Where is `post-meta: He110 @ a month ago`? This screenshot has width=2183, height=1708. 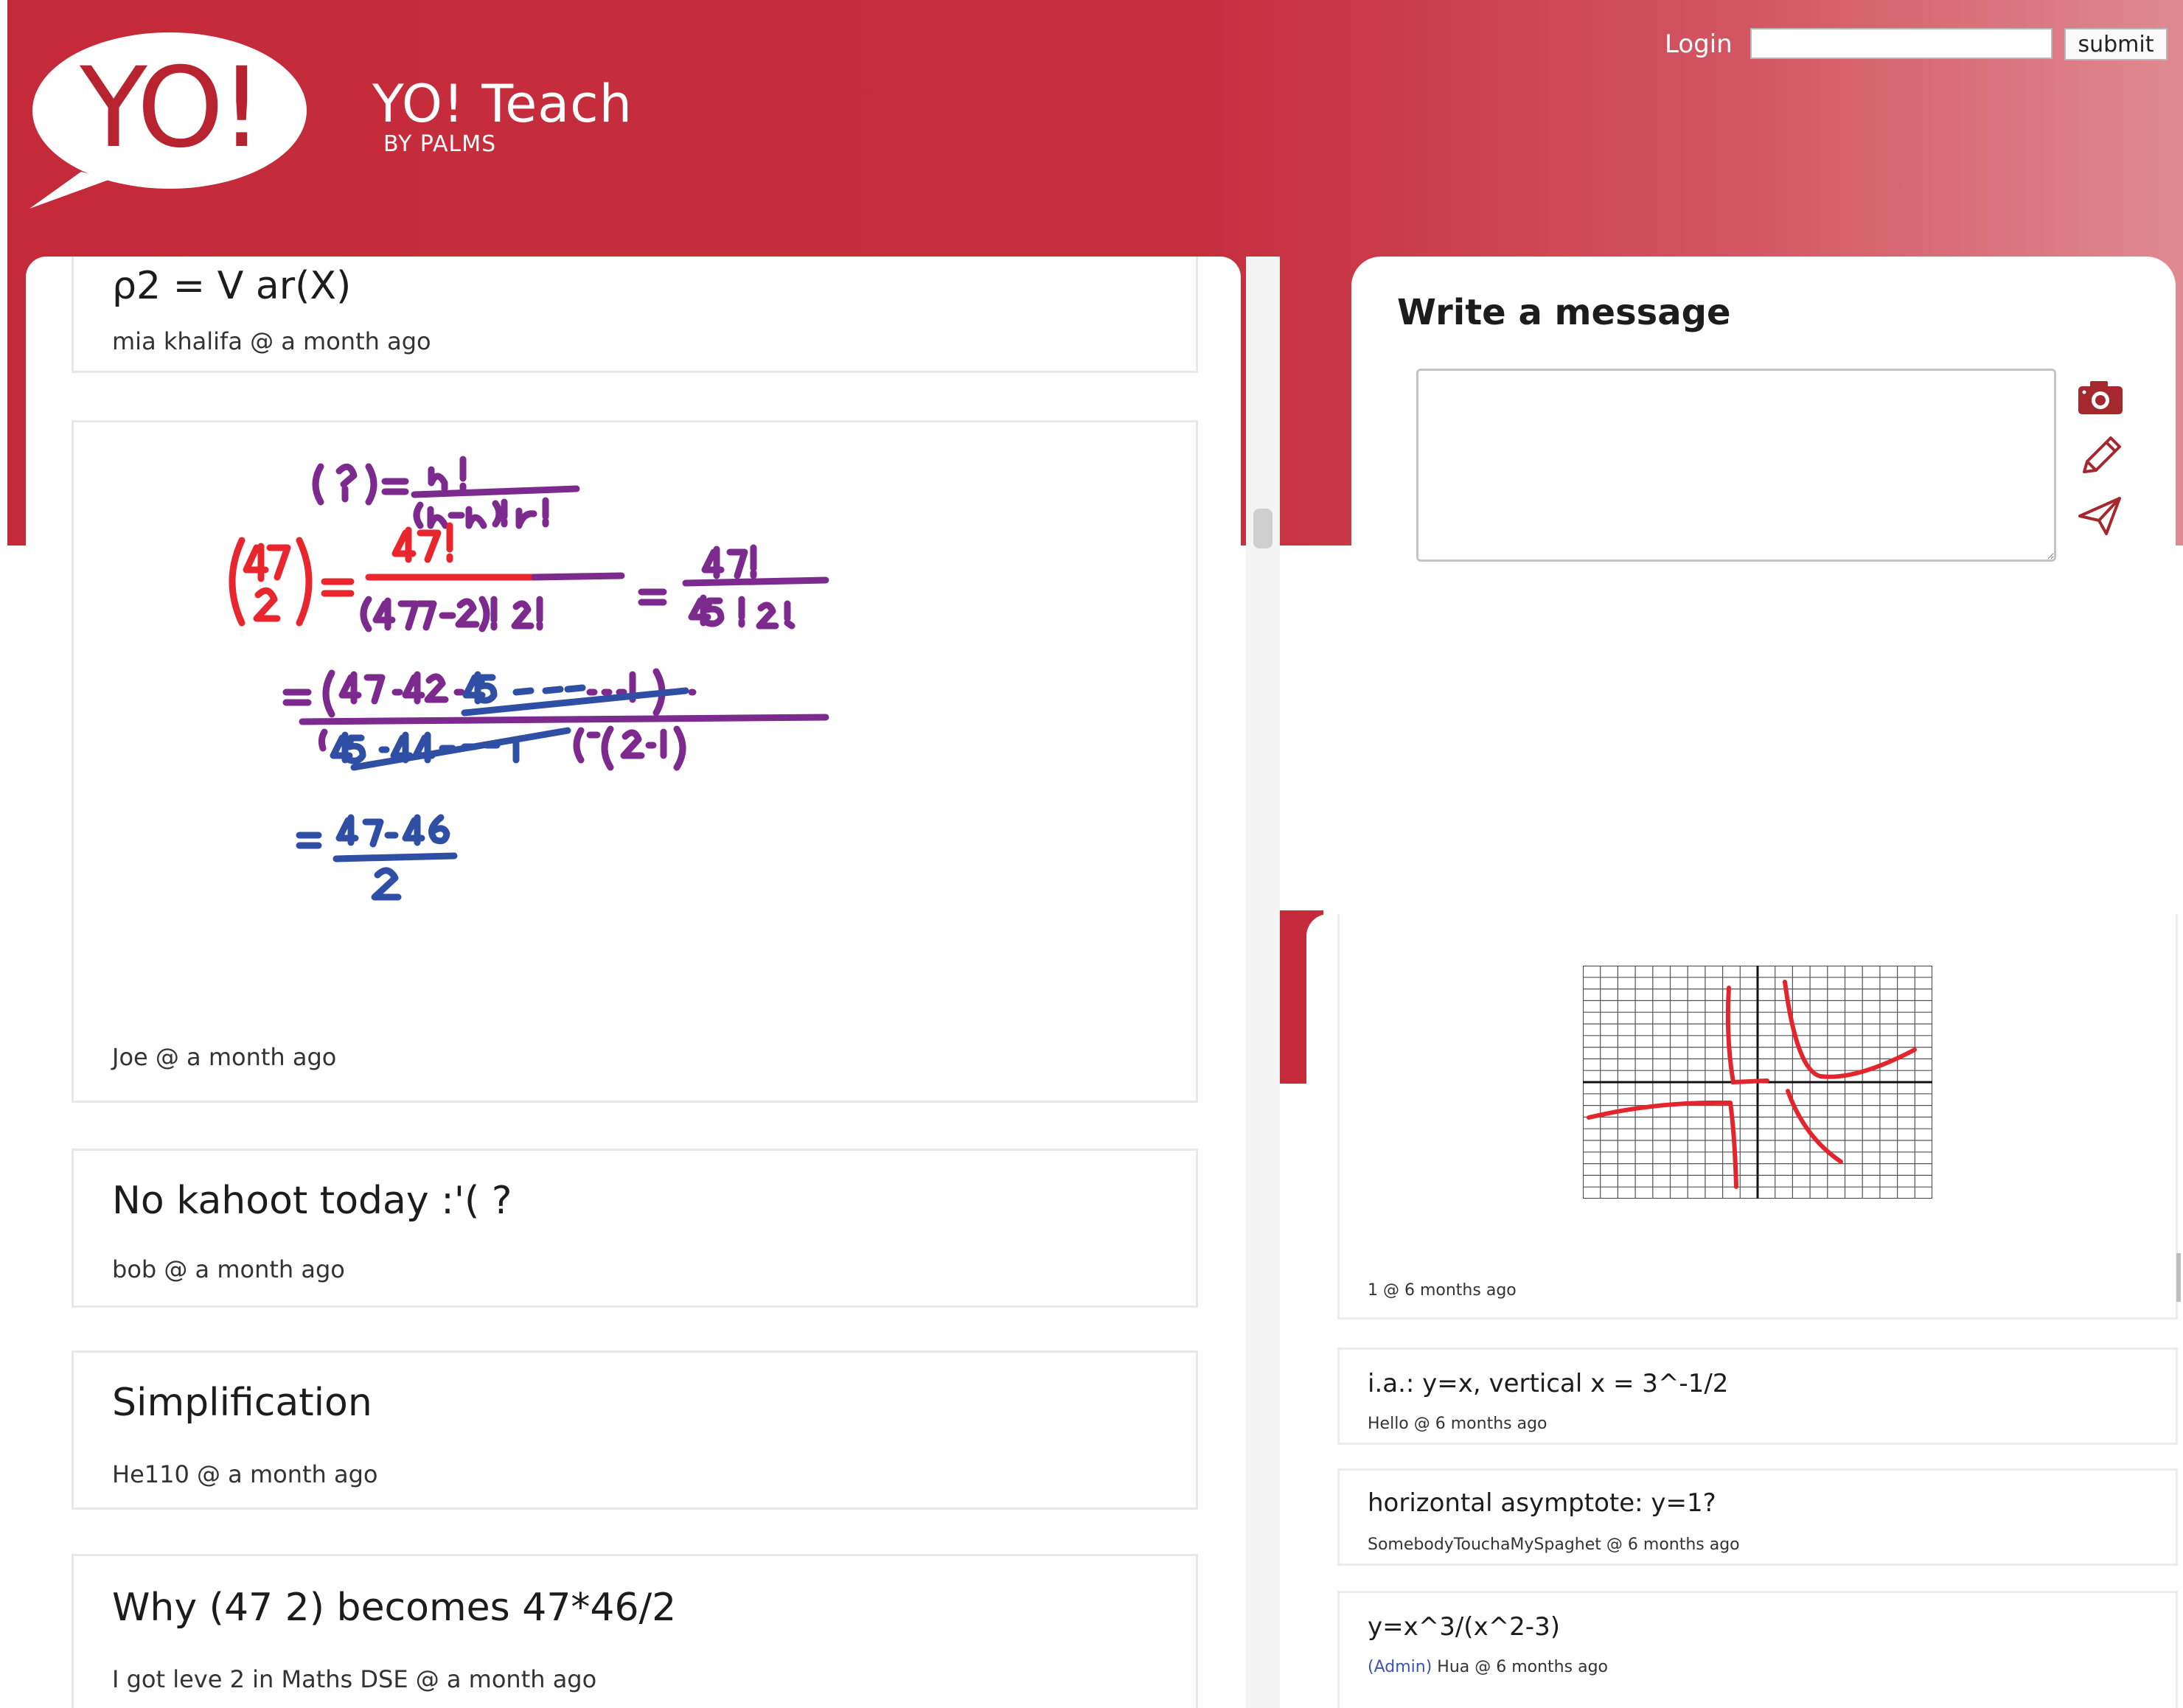
post-meta: He110 @ a month ago is located at coordinates (245, 1474).